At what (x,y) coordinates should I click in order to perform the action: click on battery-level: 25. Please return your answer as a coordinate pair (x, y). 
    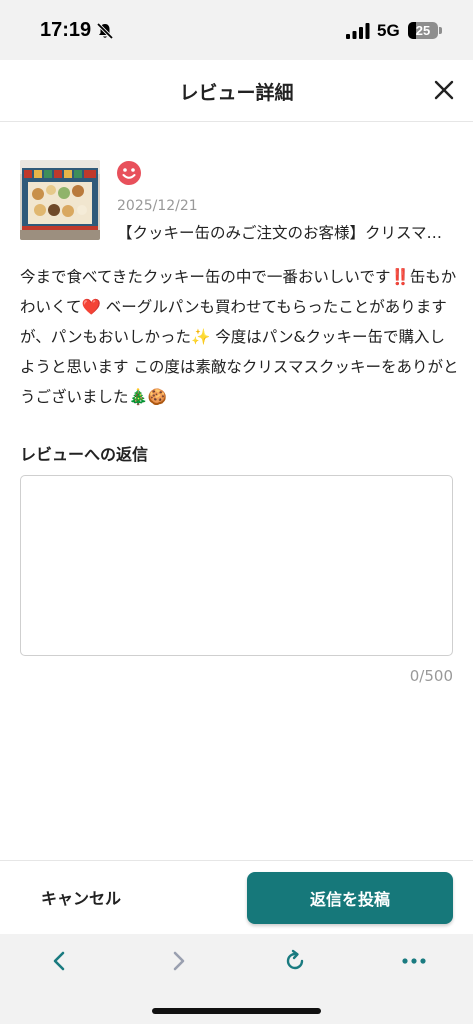
    Looking at the image, I should click on (423, 30).